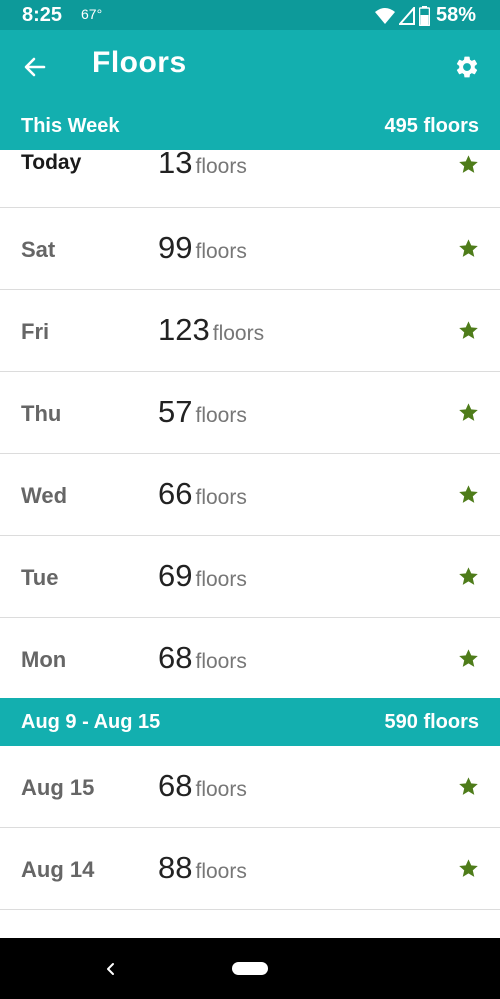  Describe the element at coordinates (250, 659) in the screenshot. I see `day-row-mon: Mon 68 floors` at that location.